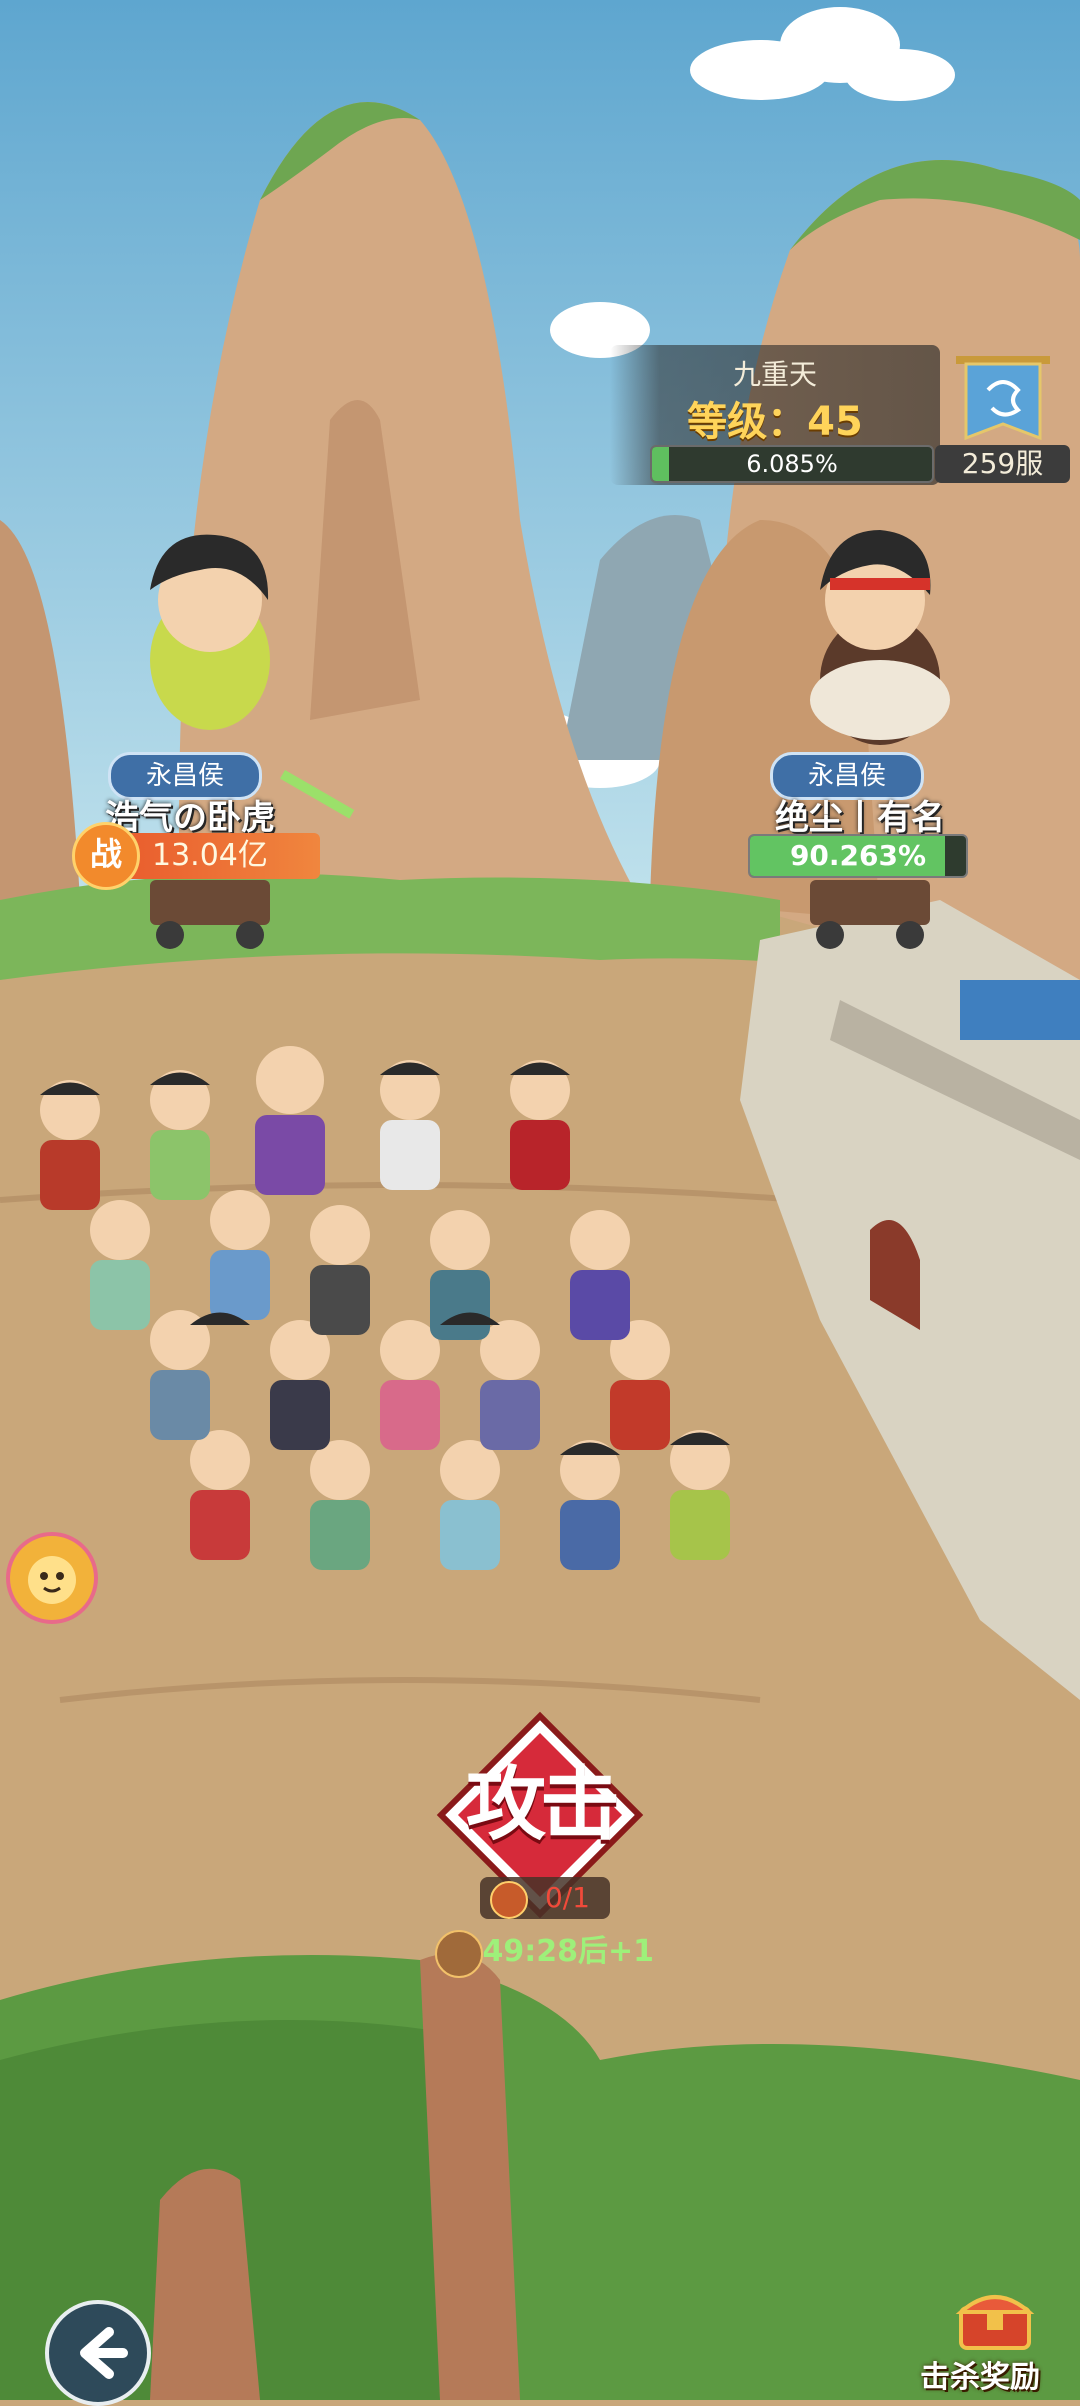  What do you see at coordinates (106, 856) in the screenshot?
I see `battle-power-icon: 战` at bounding box center [106, 856].